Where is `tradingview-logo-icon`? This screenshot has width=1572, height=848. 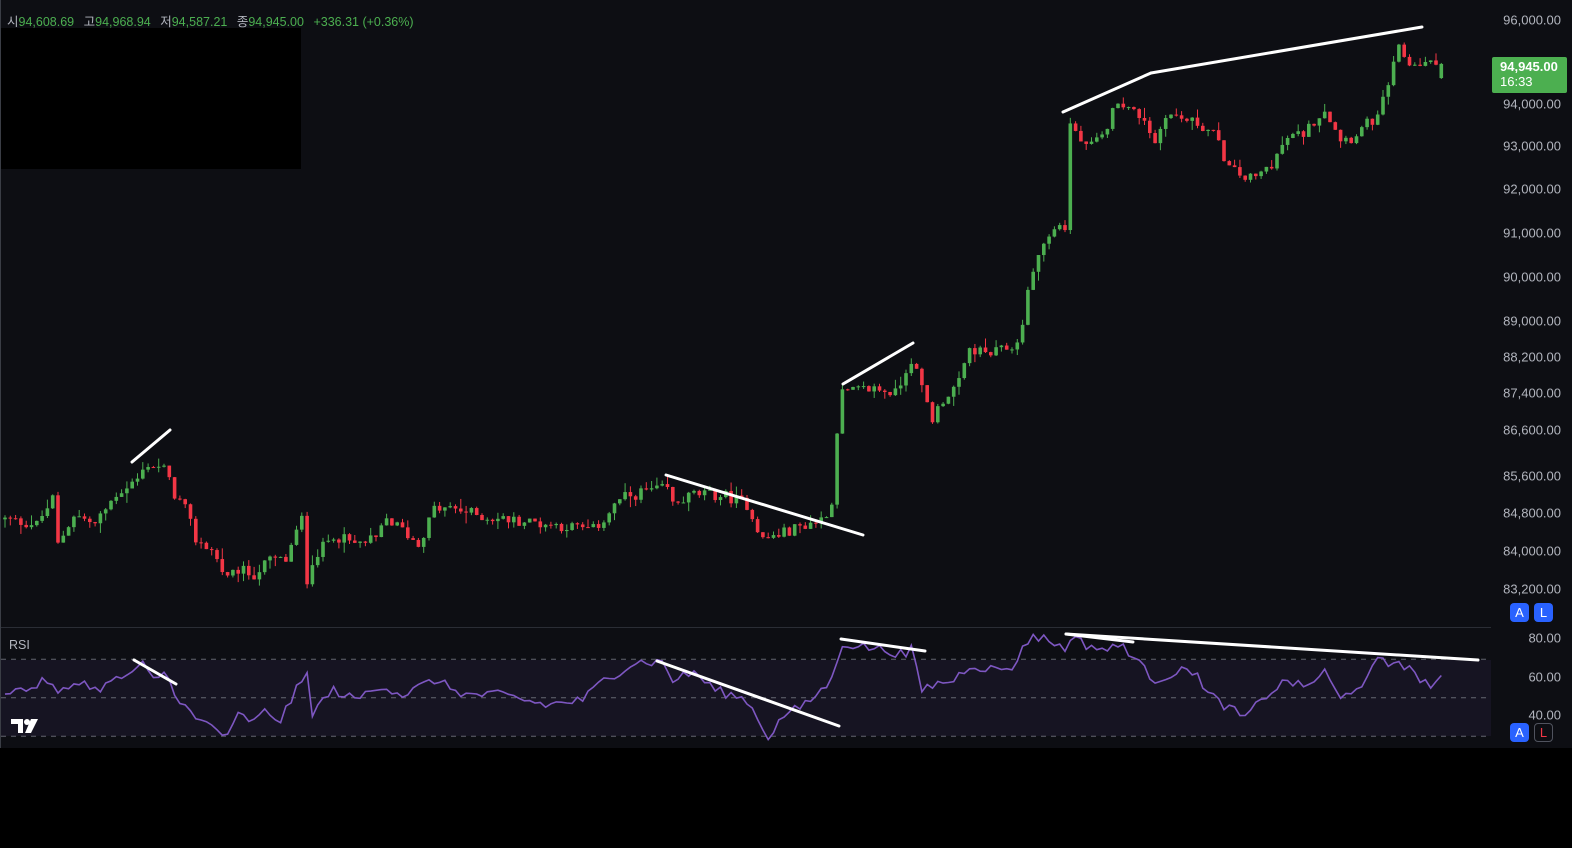 tradingview-logo-icon is located at coordinates (27, 728).